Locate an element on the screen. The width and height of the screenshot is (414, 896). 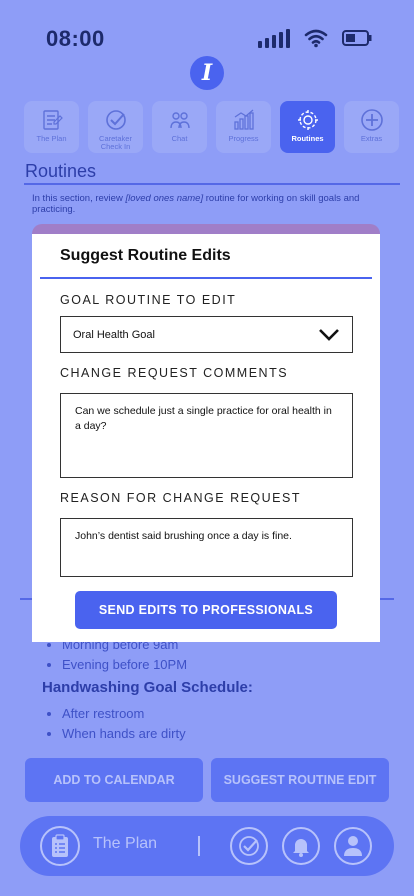
handwashing-title: Handwashing Goal Schedule: is located at coordinates (147, 687).